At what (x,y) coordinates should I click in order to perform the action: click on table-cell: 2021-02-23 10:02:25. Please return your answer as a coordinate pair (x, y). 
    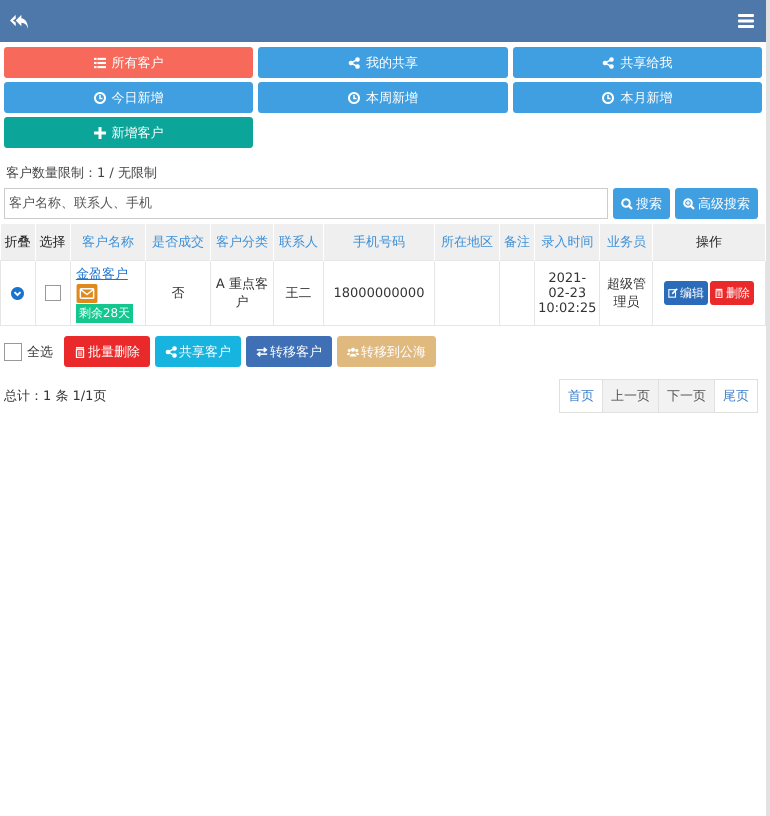
    Looking at the image, I should click on (567, 293).